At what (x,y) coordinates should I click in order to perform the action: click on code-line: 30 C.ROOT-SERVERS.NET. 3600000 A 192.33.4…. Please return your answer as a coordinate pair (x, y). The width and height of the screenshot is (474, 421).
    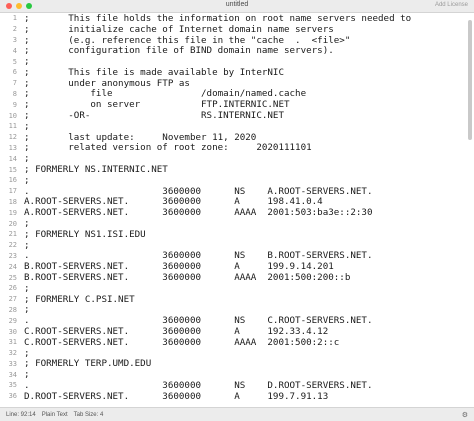
    Looking at the image, I should click on (237, 331).